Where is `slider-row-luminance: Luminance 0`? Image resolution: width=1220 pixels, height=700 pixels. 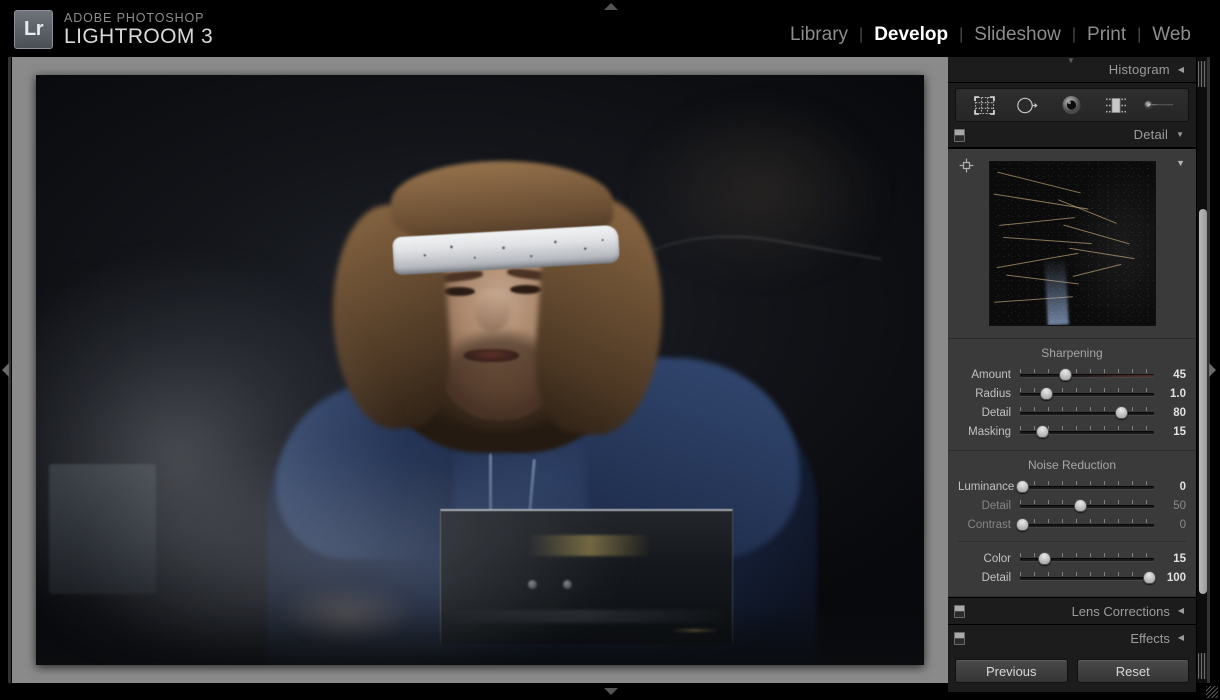 slider-row-luminance: Luminance 0 is located at coordinates (1072, 486).